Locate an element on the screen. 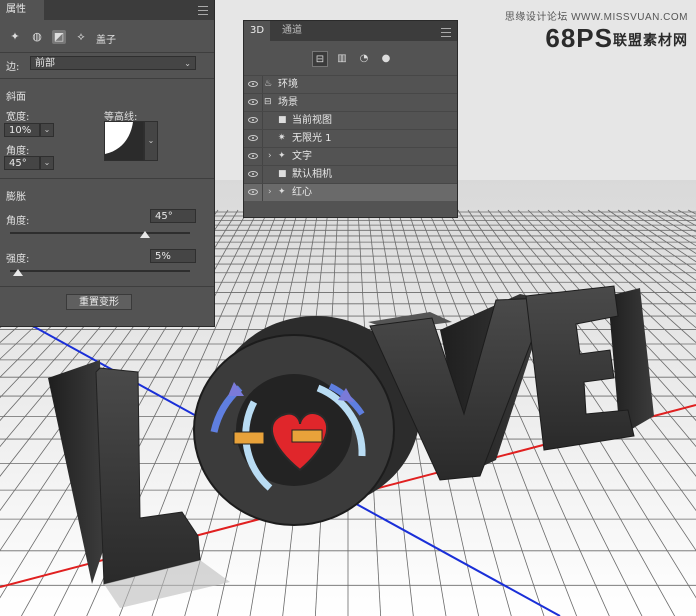 The width and height of the screenshot is (696, 616). watermark: 思缘设计论坛 WWW.MISSVUAN.COM 68PS联盟素材网 is located at coordinates (596, 31).